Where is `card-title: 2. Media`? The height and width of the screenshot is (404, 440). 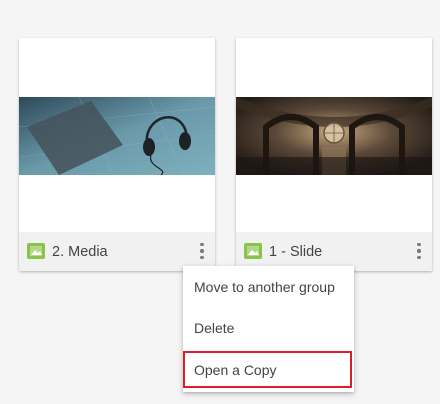
card-title: 2. Media is located at coordinates (80, 252).